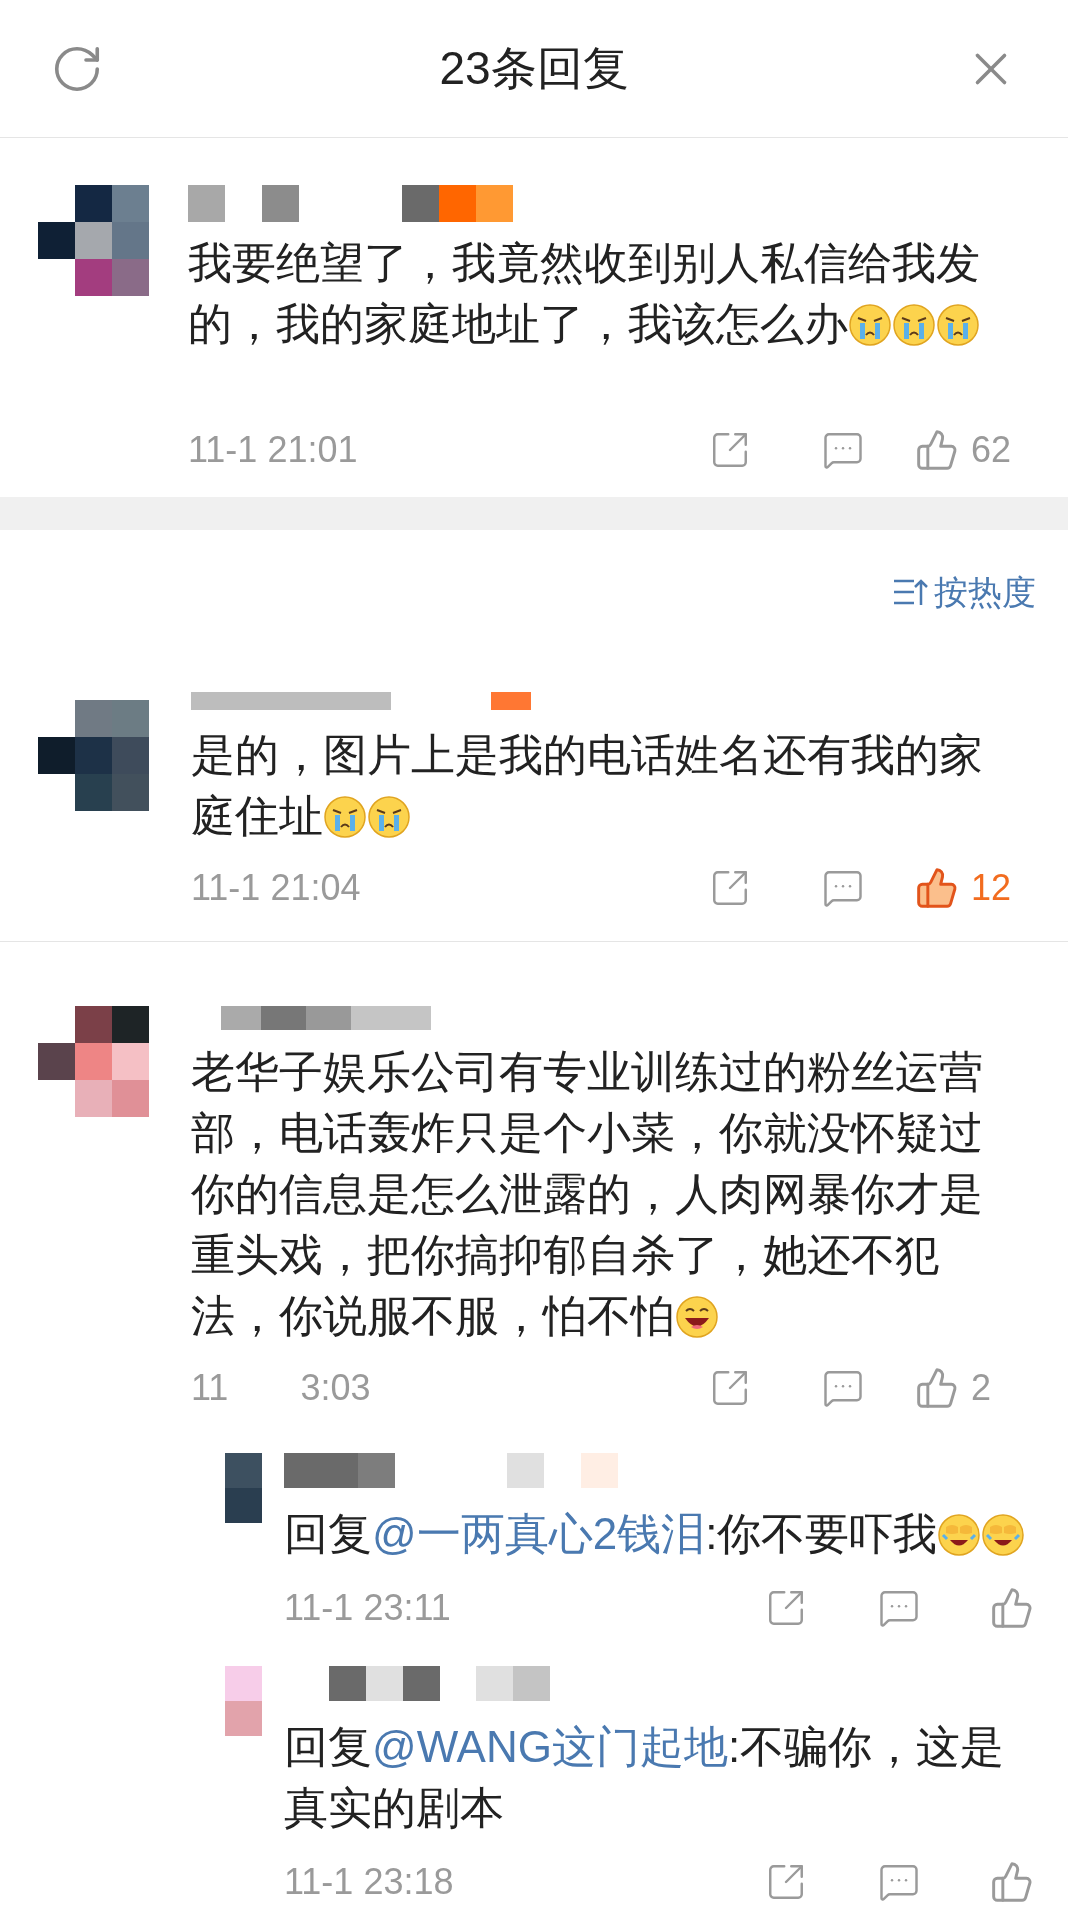 This screenshot has height=1909, width=1068. I want to click on like-button: 2, so click(953, 1388).